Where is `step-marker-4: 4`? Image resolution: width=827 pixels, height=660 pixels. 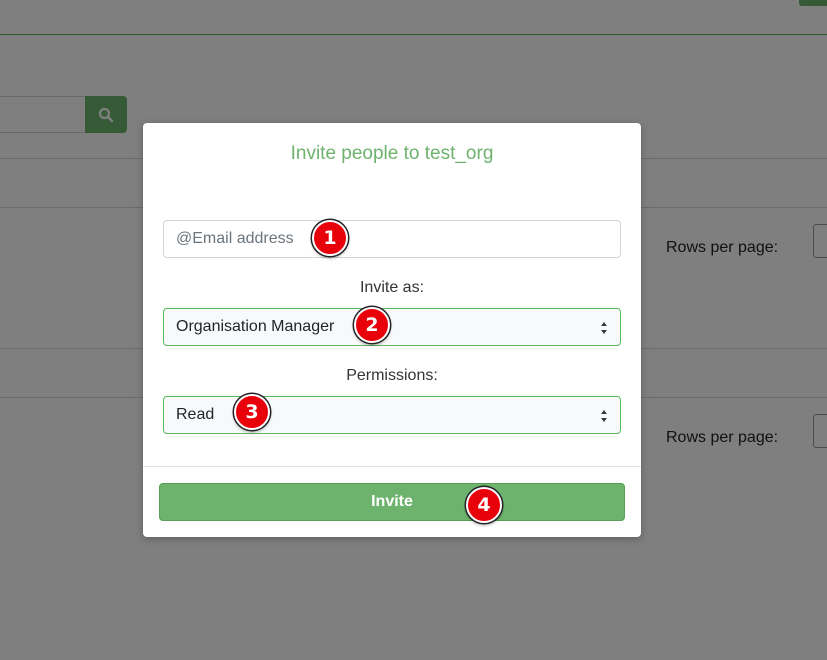 step-marker-4: 4 is located at coordinates (484, 505).